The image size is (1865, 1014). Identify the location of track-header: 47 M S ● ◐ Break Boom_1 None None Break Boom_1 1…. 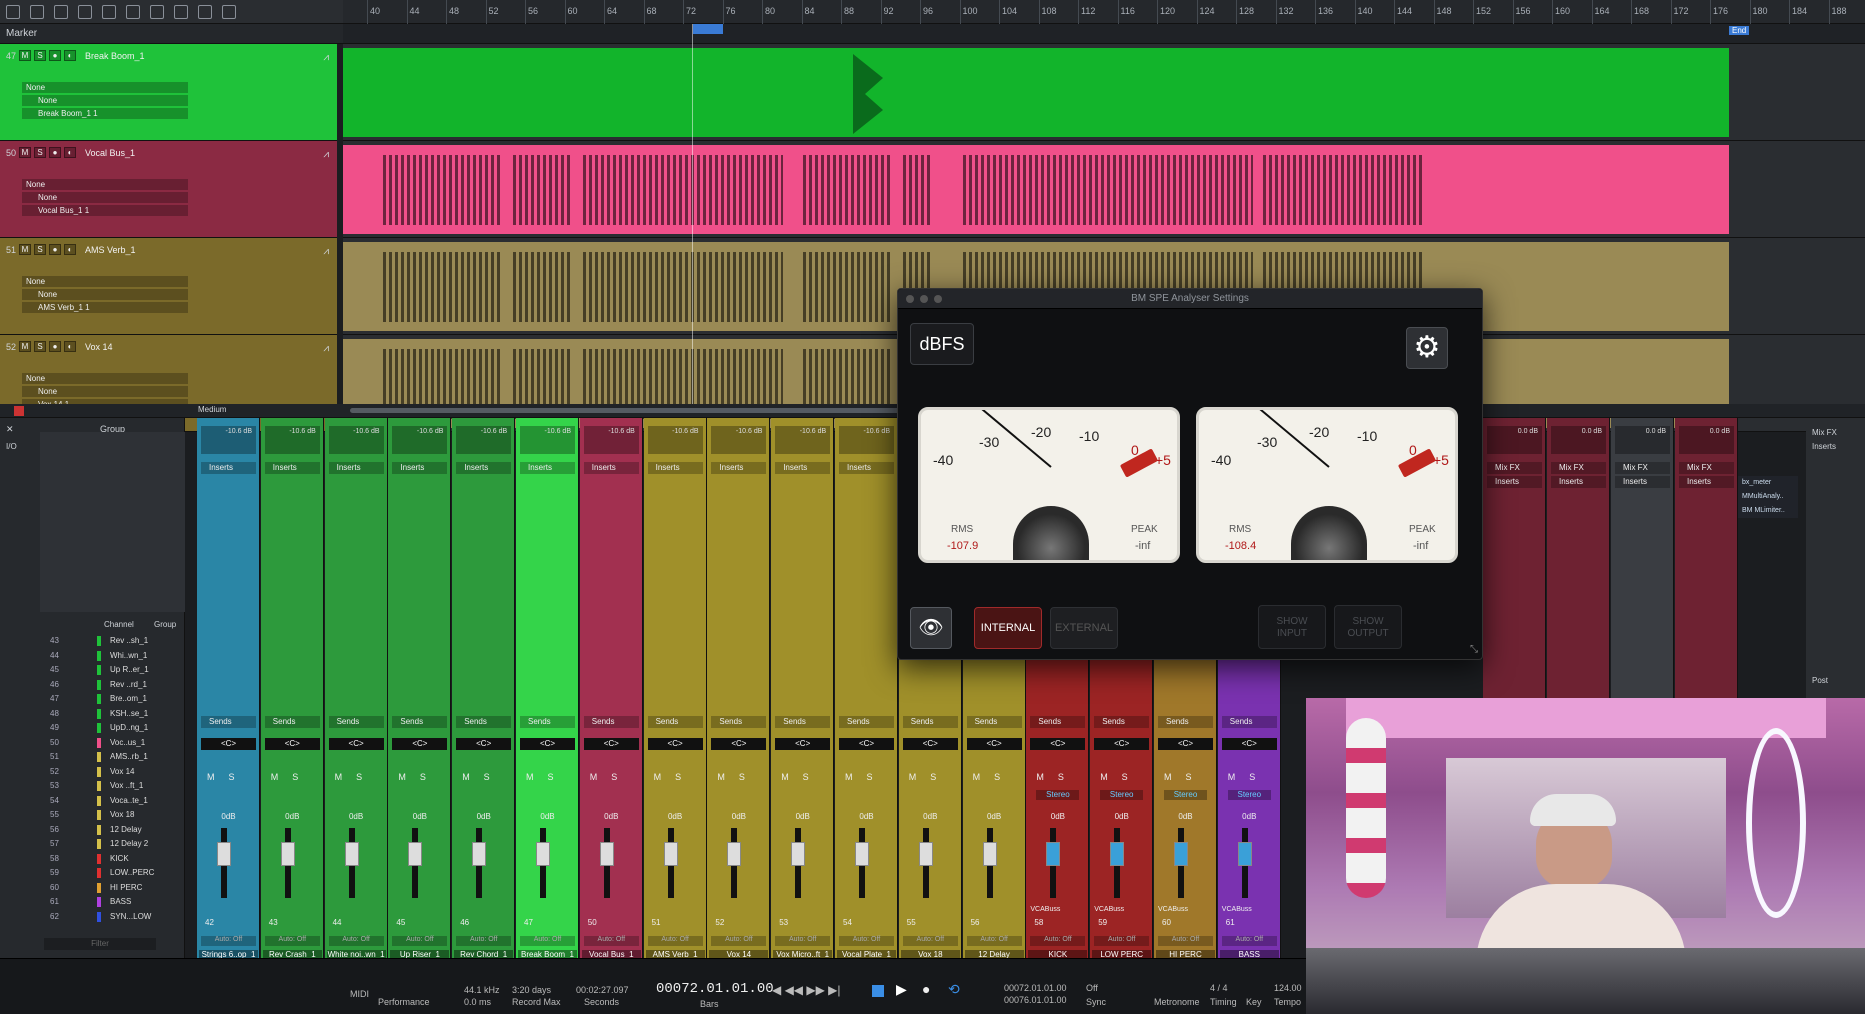
(168, 92).